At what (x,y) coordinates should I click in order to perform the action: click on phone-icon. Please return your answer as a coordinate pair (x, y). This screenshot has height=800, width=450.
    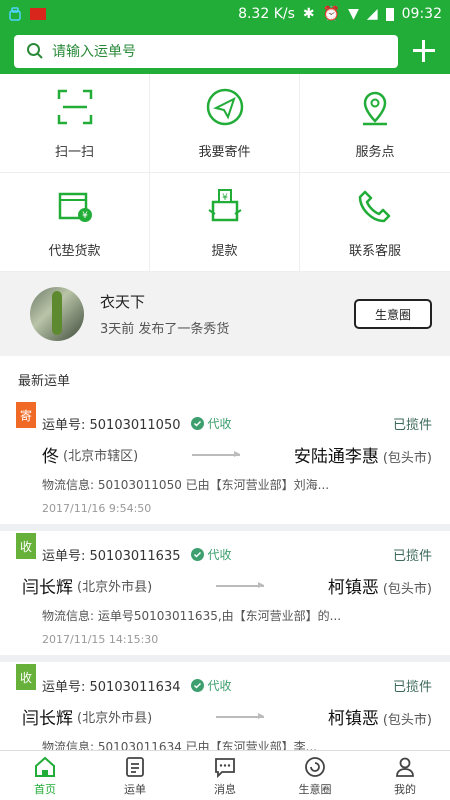
    Looking at the image, I should click on (374, 206).